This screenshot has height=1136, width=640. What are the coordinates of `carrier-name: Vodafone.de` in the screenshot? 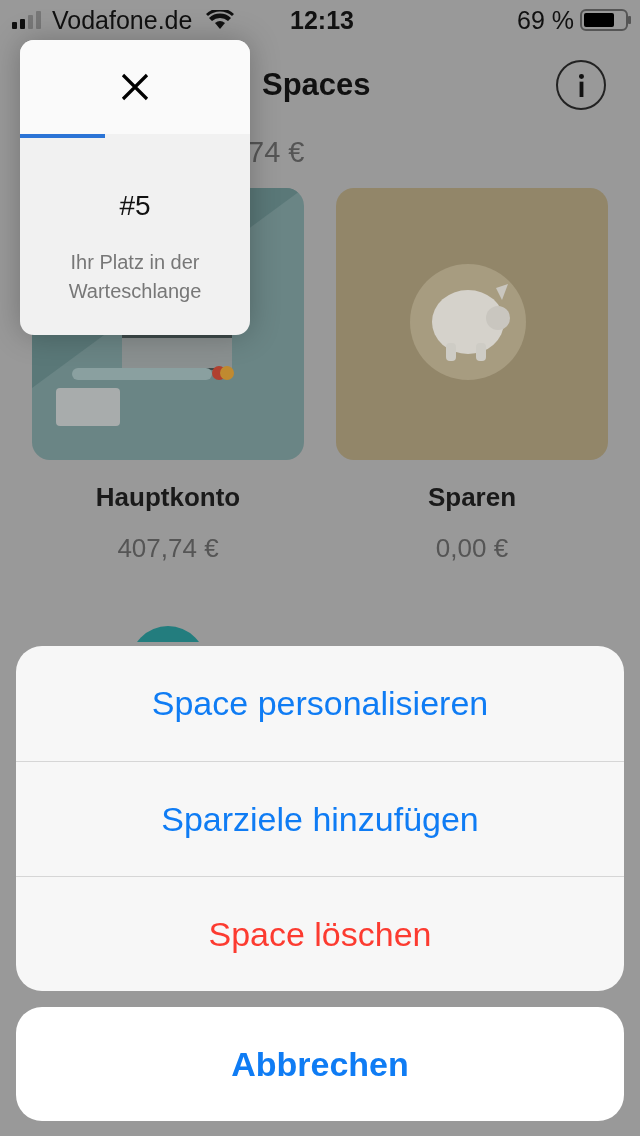 It's located at (122, 20).